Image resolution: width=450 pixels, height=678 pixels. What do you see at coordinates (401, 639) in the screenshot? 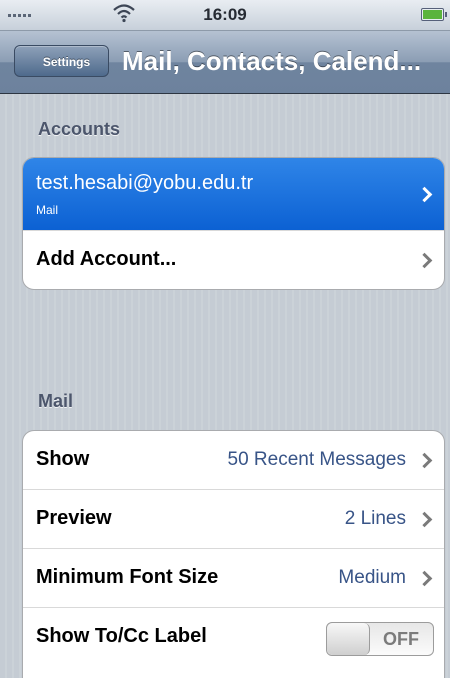
I see `toggle-state-label: OFF` at bounding box center [401, 639].